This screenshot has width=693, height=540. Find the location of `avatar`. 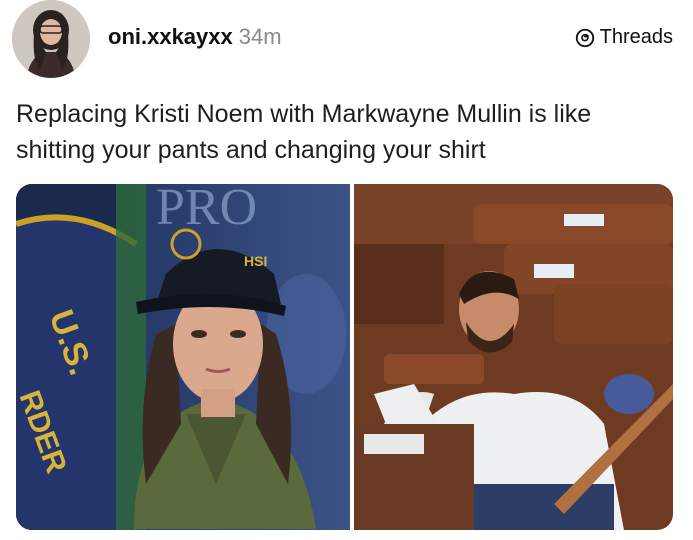

avatar is located at coordinates (51, 39).